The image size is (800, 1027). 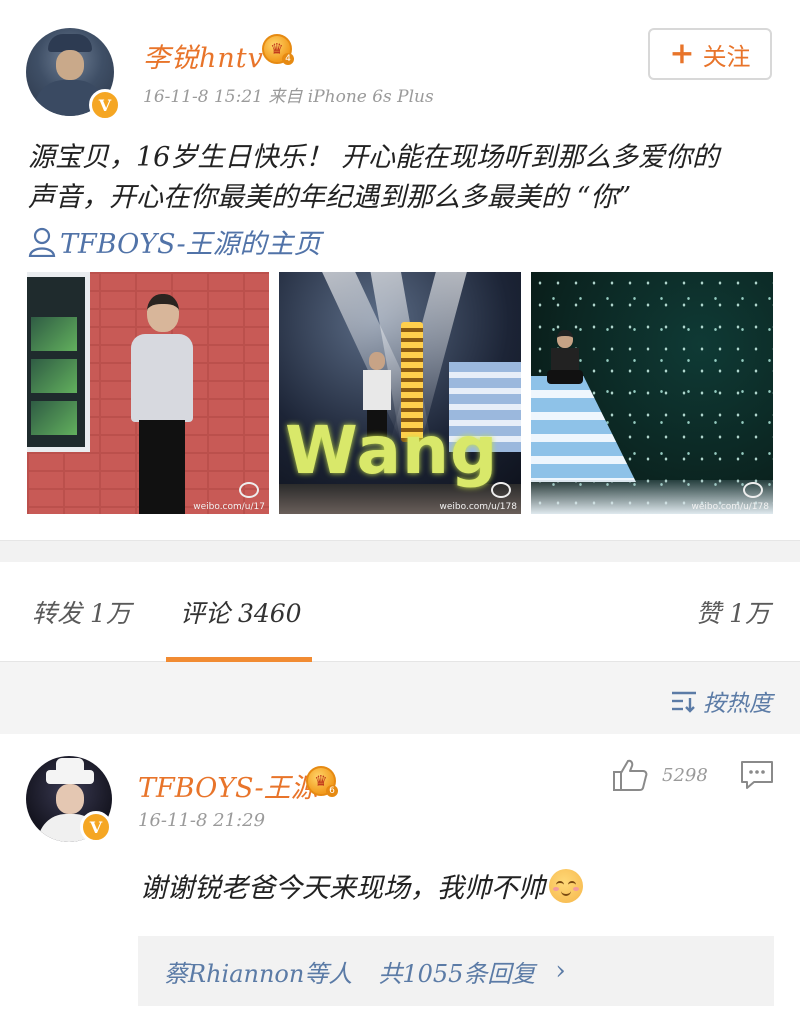 I want to click on topic-link: TFBOYS-王源的主页, so click(x=174, y=241).